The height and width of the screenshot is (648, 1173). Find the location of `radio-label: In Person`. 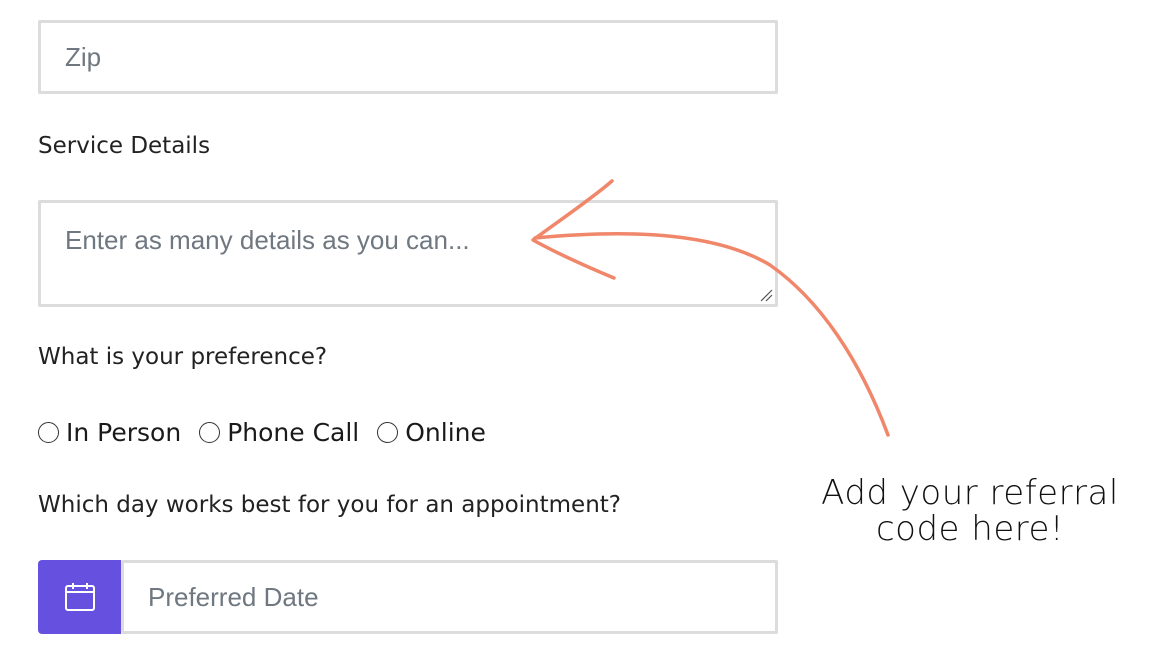

radio-label: In Person is located at coordinates (124, 432).